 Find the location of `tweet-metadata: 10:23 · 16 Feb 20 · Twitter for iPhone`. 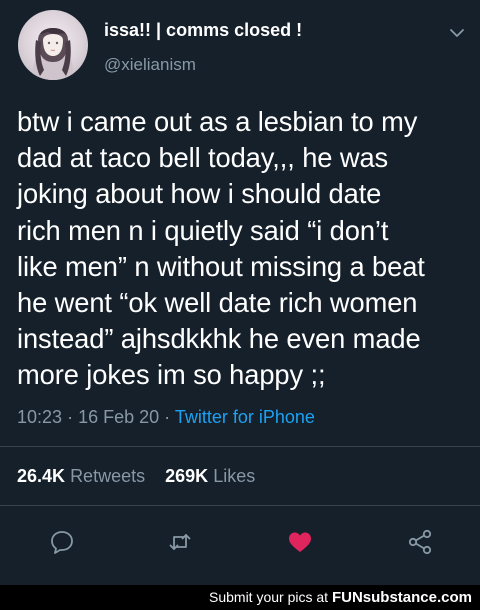

tweet-metadata: 10:23 · 16 Feb 20 · Twitter for iPhone is located at coordinates (166, 417).